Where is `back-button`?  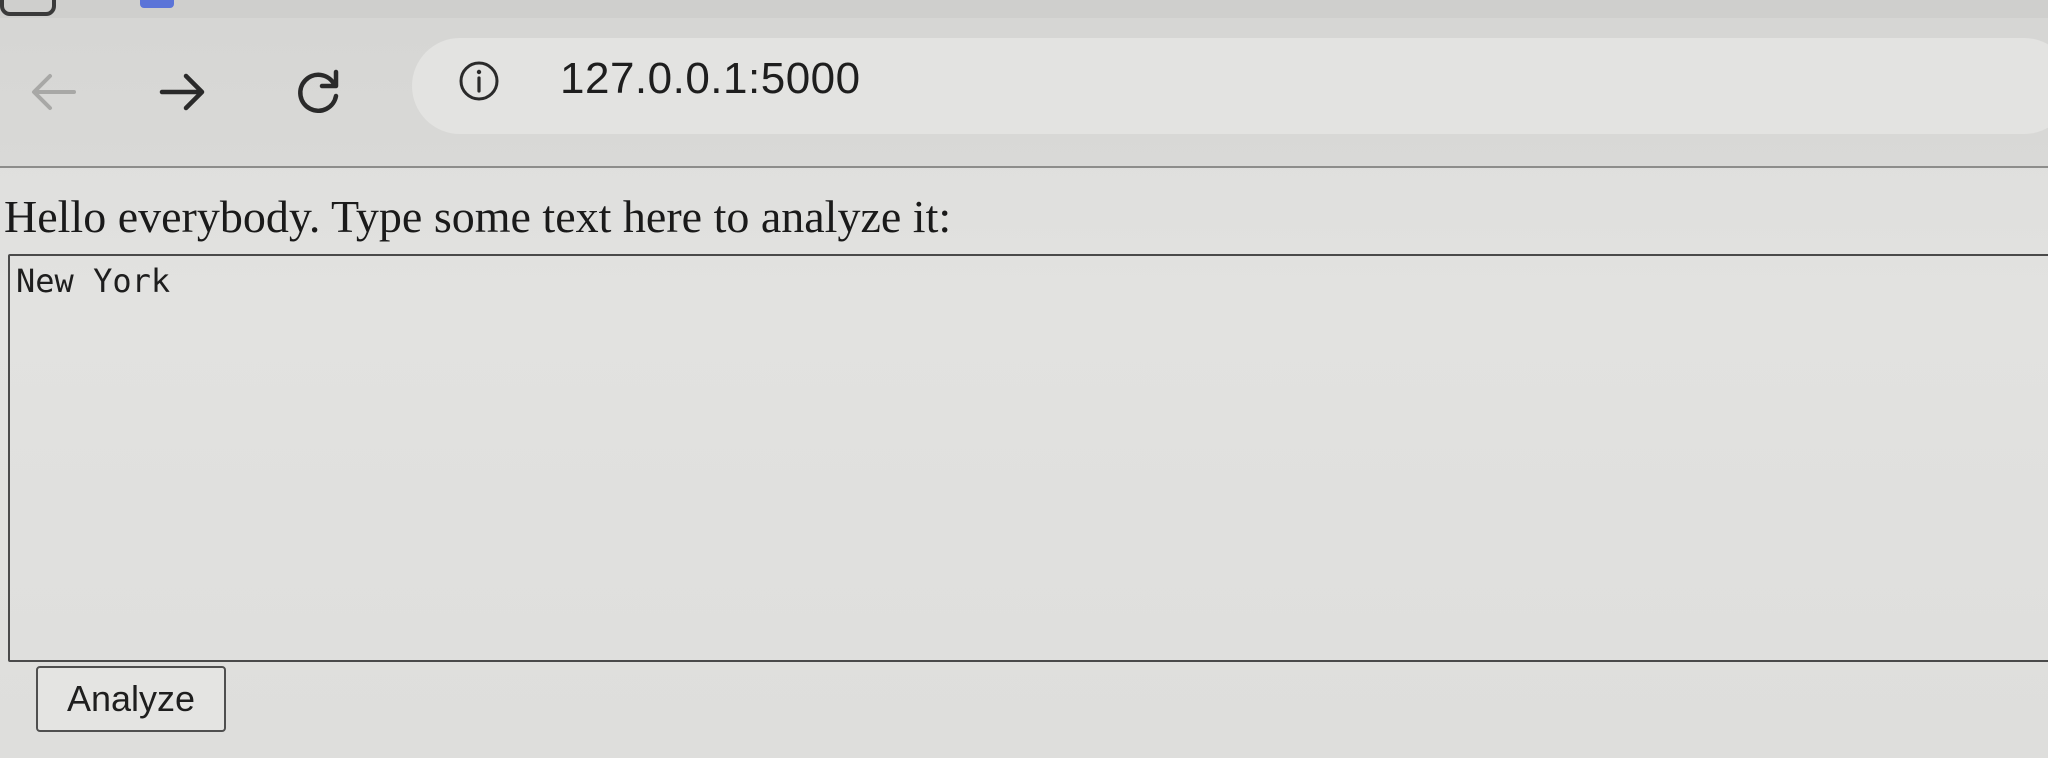
back-button is located at coordinates (54, 92).